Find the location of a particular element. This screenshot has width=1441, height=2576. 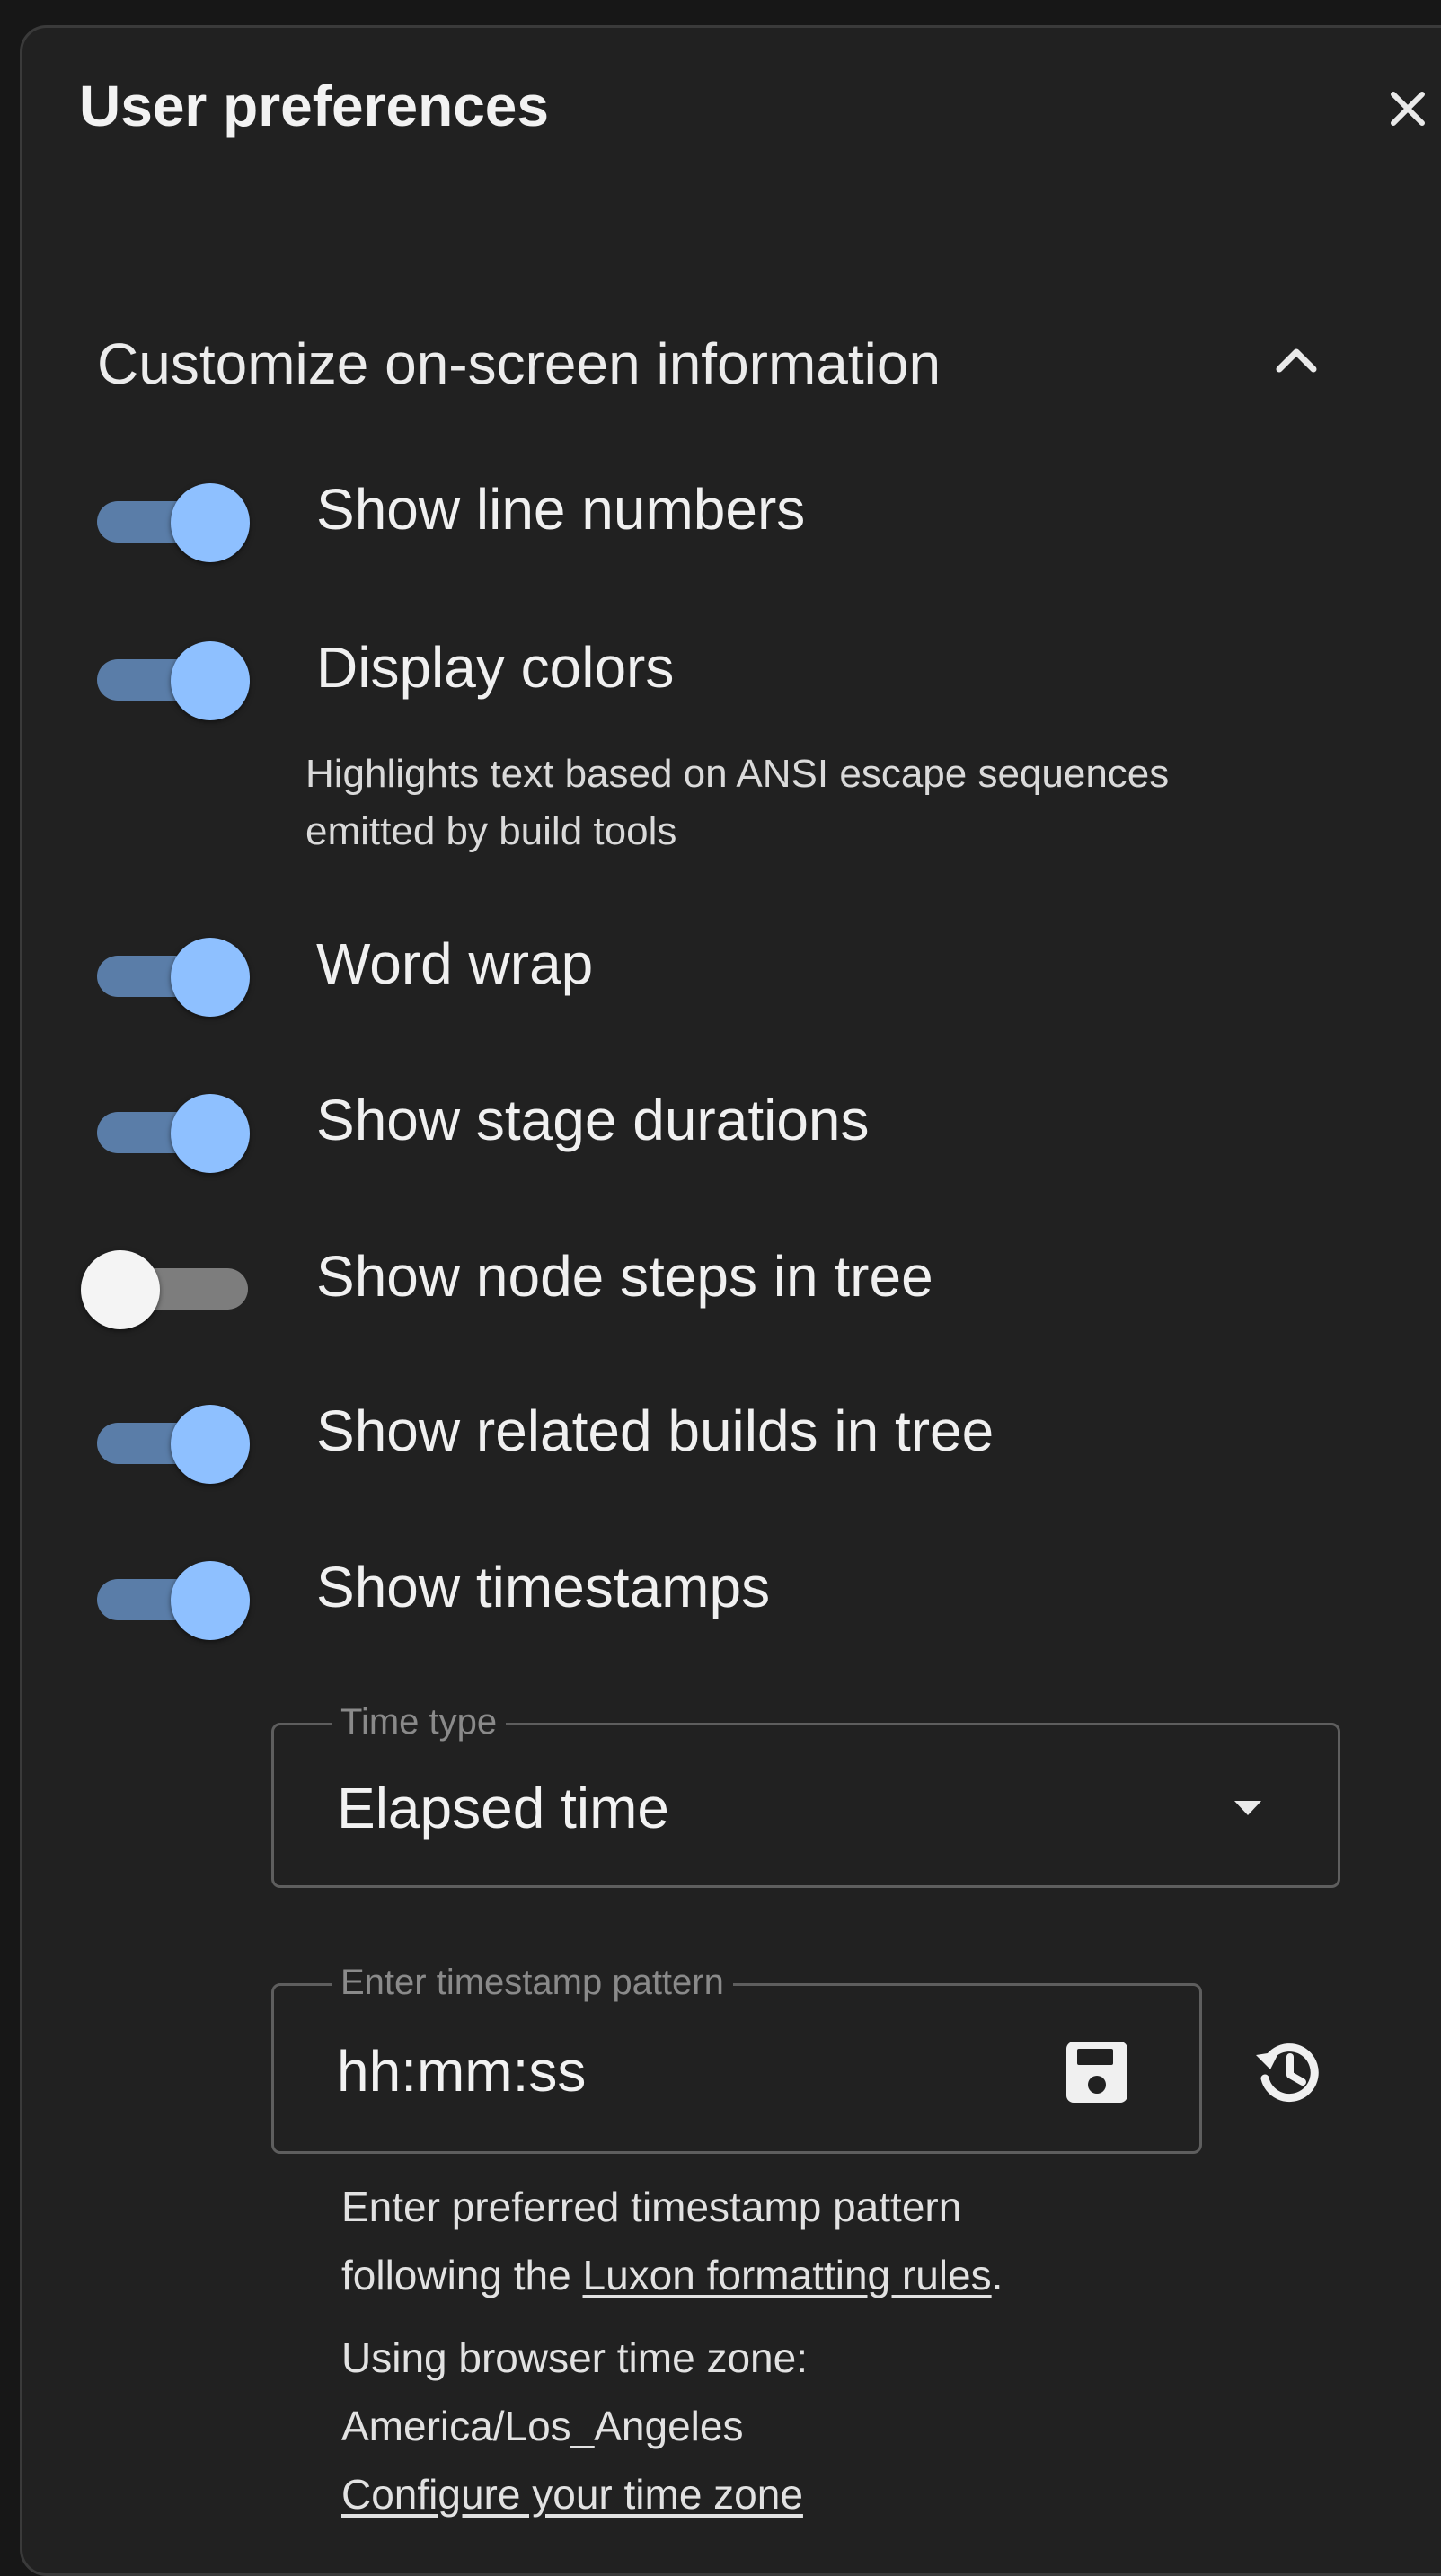

restore-history-icon is located at coordinates (1287, 2073).